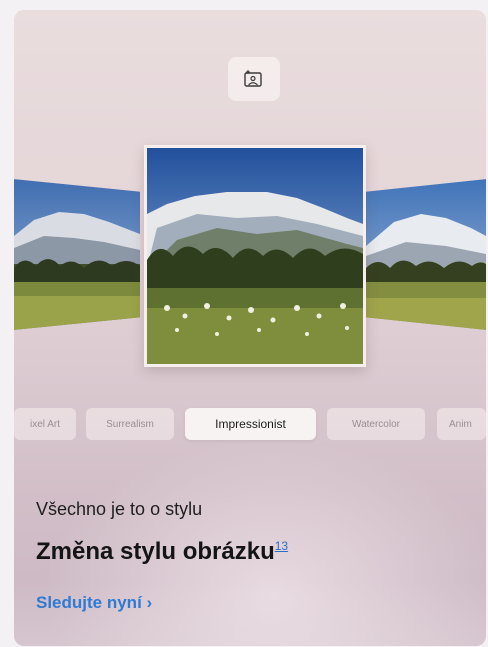  I want to click on image-frame-sparkle-icon, so click(253, 78).